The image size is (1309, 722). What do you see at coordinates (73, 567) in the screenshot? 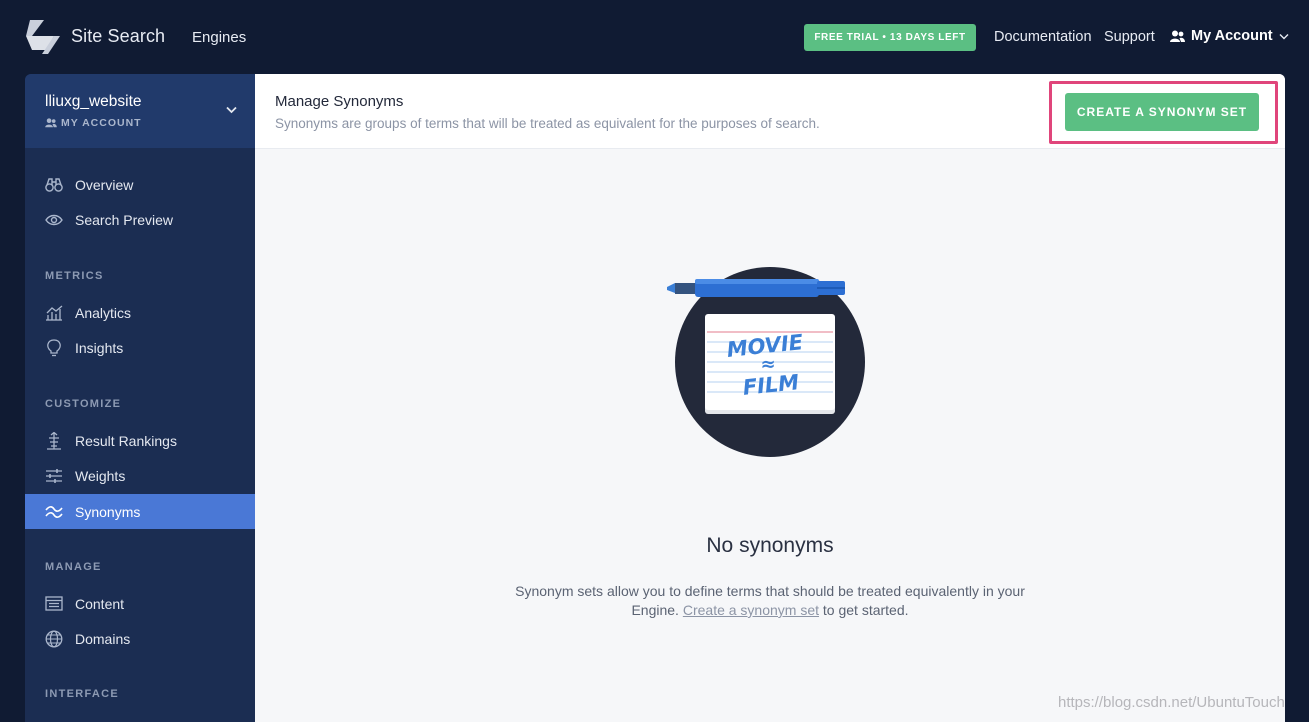
I see `section-label-manage: MANAGE` at bounding box center [73, 567].